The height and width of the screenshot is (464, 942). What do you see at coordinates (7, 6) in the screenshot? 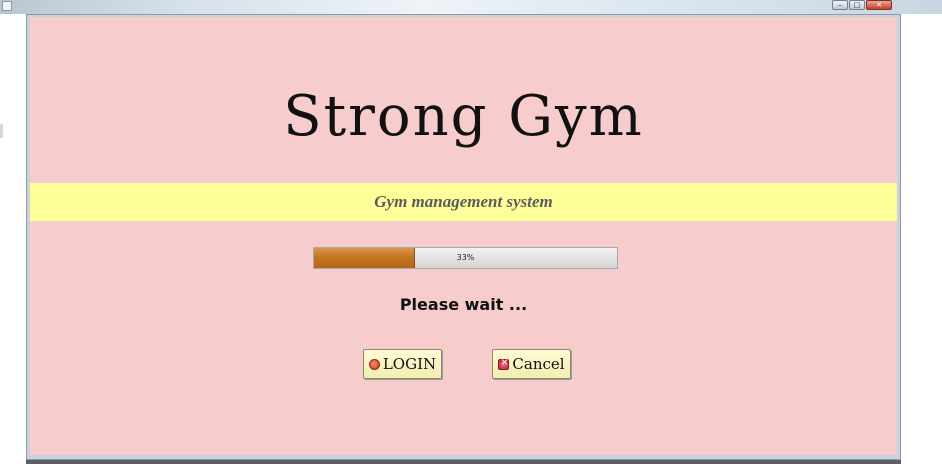
I see `app-icon` at bounding box center [7, 6].